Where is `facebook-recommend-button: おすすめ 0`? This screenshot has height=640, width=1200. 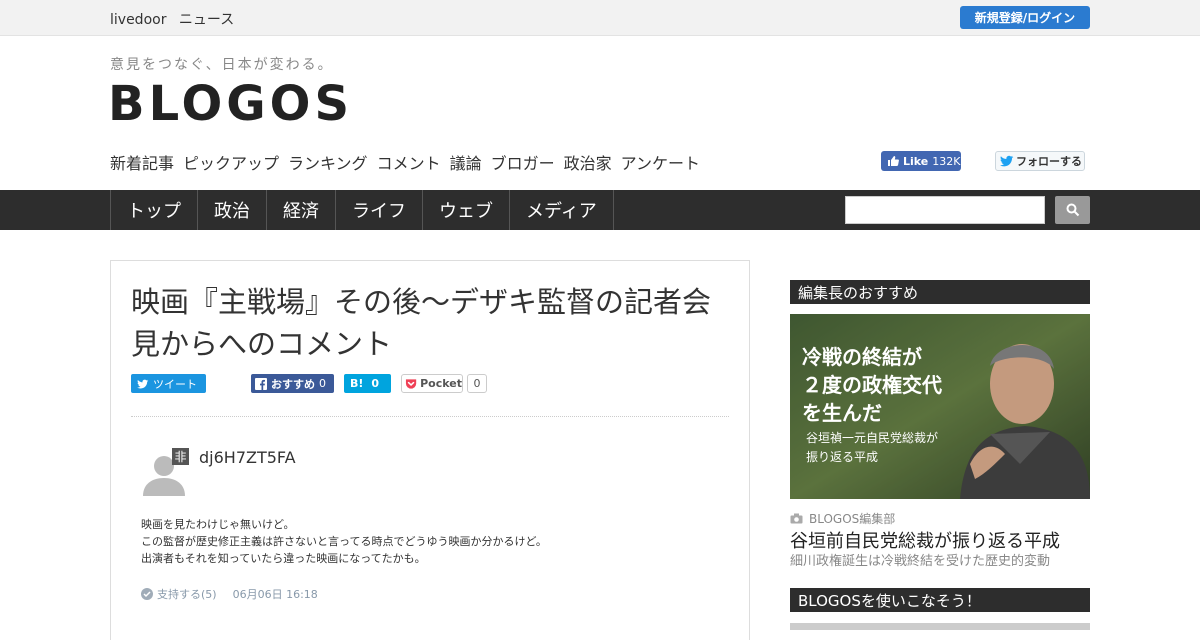
facebook-recommend-button: おすすめ 0 is located at coordinates (292, 383).